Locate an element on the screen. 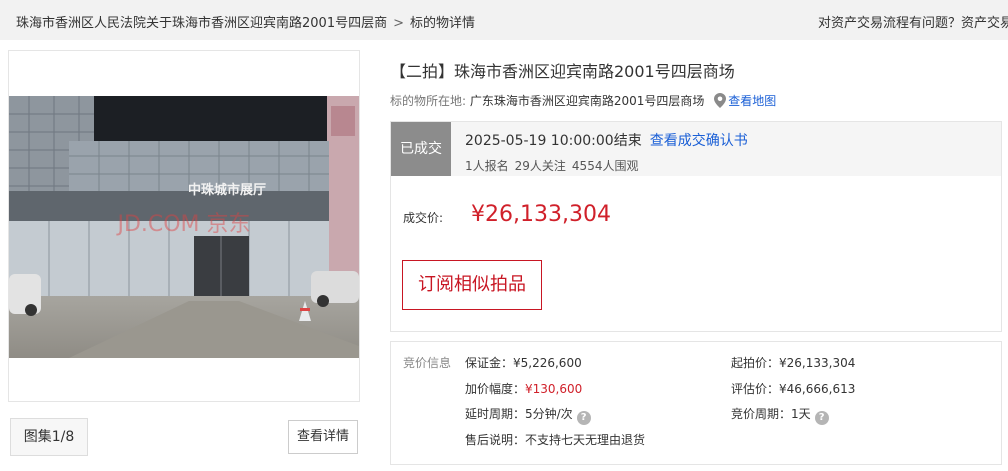 This screenshot has height=471, width=1008. delay-help-icon: ? is located at coordinates (583, 418).